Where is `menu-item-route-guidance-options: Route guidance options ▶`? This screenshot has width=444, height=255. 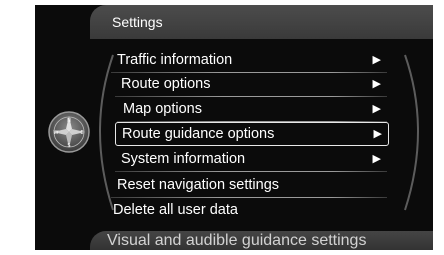 menu-item-route-guidance-options: Route guidance options ▶ is located at coordinates (252, 134).